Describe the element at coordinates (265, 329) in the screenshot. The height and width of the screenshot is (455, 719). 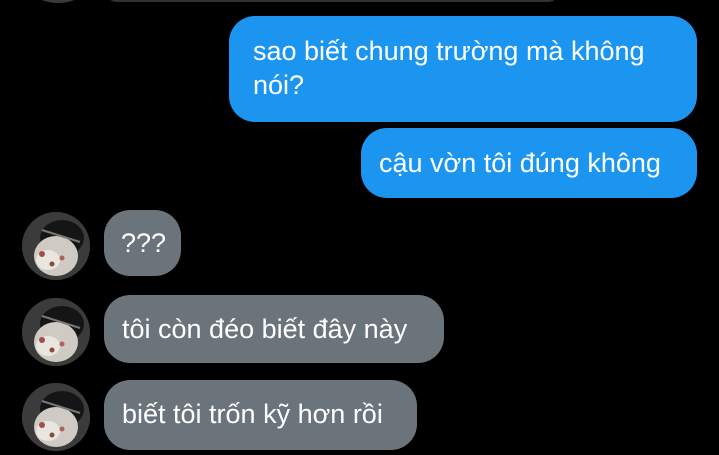
I see `message-text-line: tôi còn đéo biết đây này` at that location.